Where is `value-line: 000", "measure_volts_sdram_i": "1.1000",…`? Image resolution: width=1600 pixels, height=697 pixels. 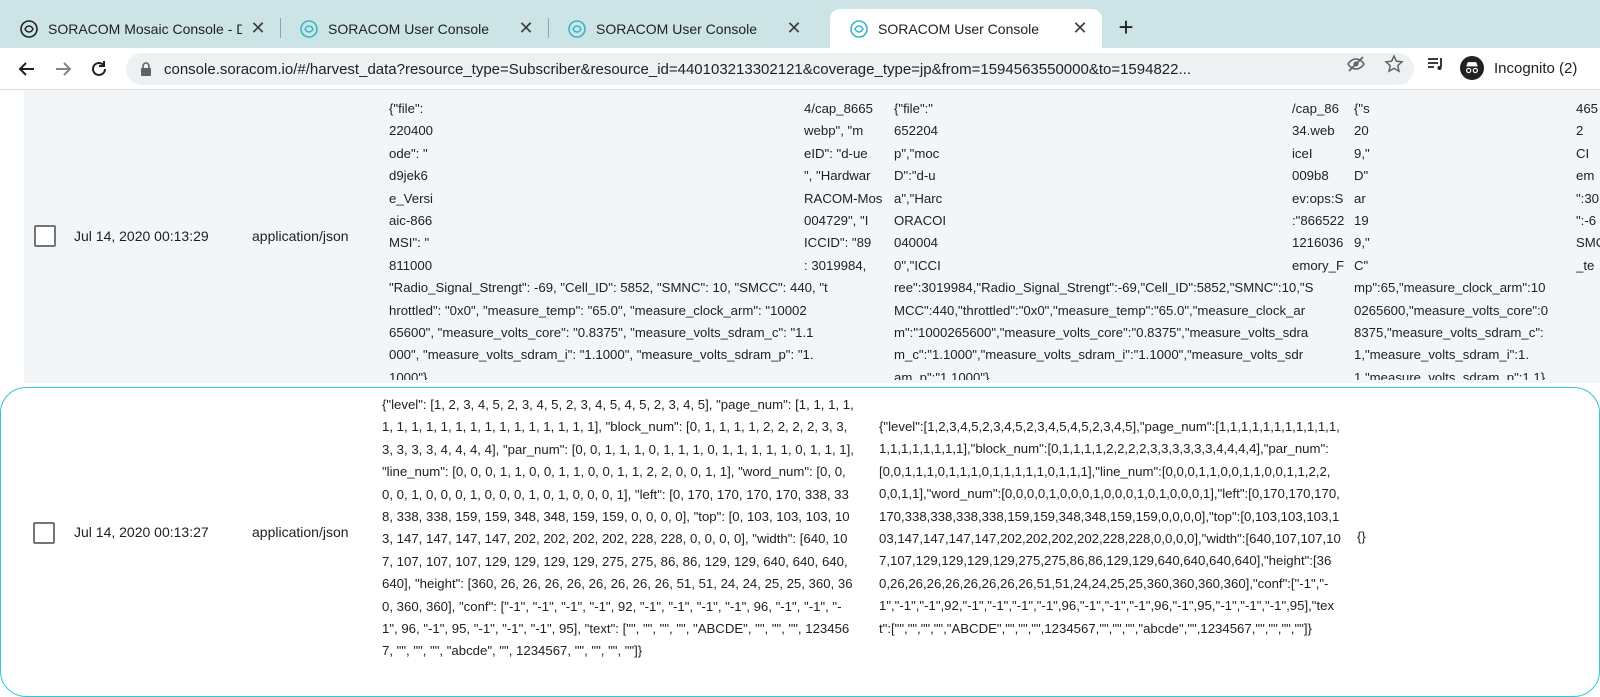
value-line: 000", "measure_volts_sdram_i": "1.1000",… is located at coordinates (601, 355).